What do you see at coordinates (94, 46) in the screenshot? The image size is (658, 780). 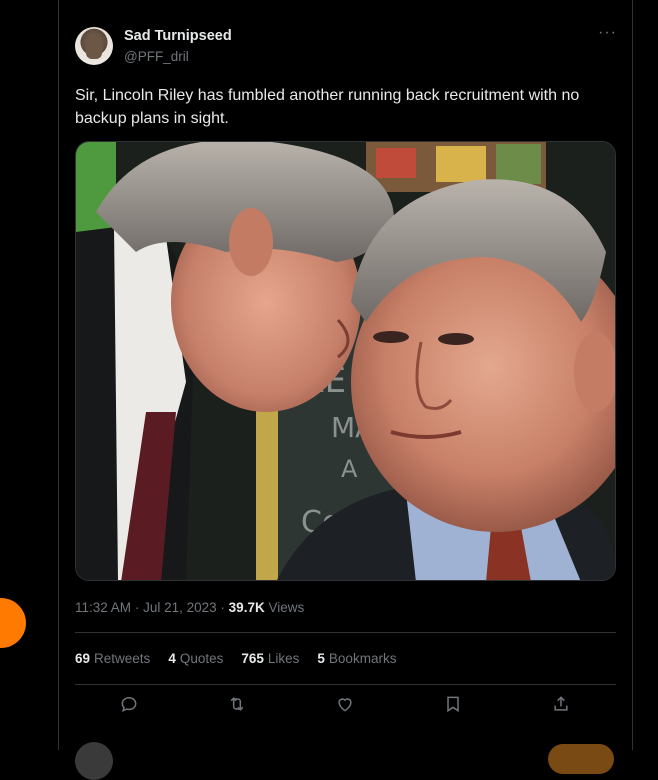 I see `author-avatar` at bounding box center [94, 46].